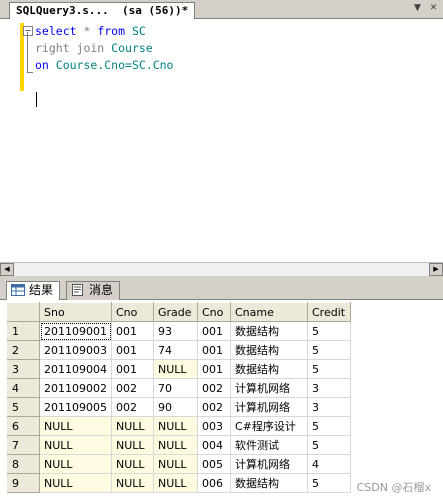 This screenshot has width=443, height=503. I want to click on table-cell: 90, so click(175, 407).